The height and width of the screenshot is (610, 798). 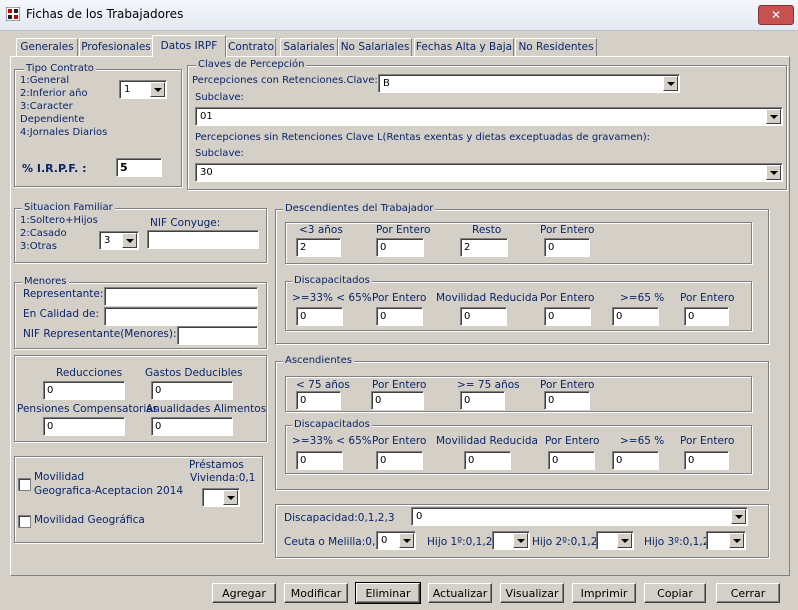 What do you see at coordinates (604, 593) in the screenshot?
I see `imprimir-button: Imprimir` at bounding box center [604, 593].